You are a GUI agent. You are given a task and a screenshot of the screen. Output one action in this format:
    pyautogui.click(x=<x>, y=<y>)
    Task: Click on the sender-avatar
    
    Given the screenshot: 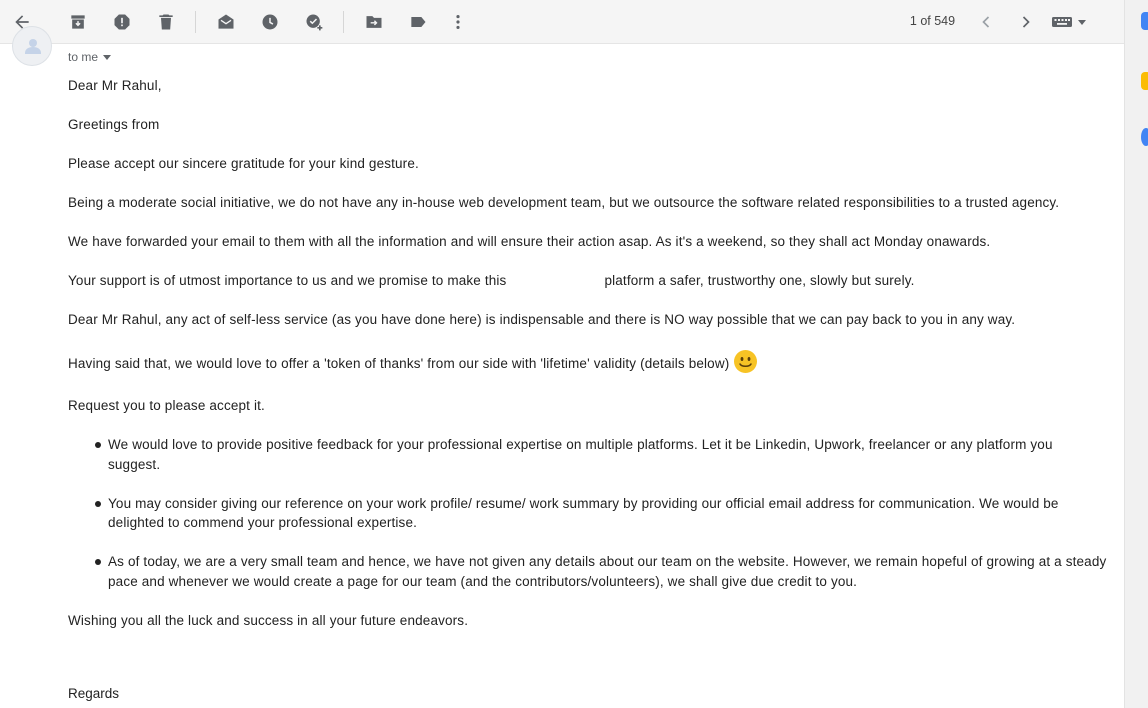 What is the action you would take?
    pyautogui.click(x=32, y=46)
    